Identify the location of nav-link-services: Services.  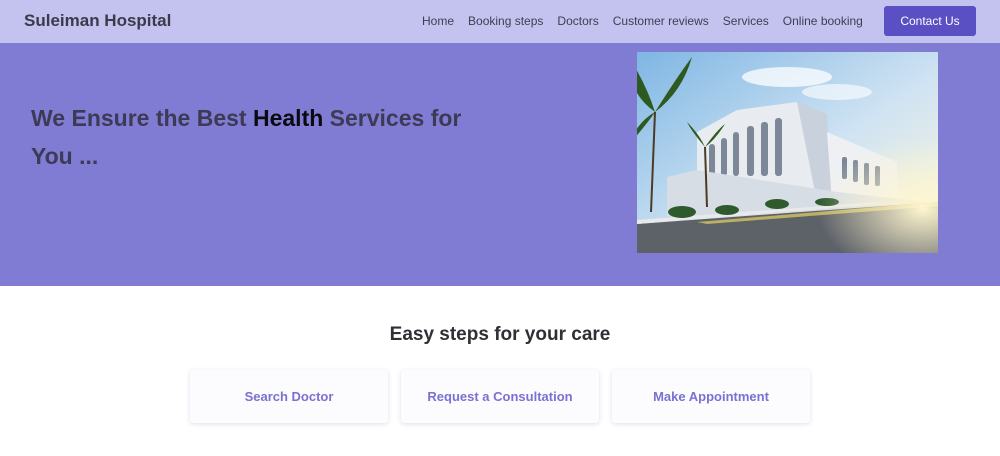
(746, 21).